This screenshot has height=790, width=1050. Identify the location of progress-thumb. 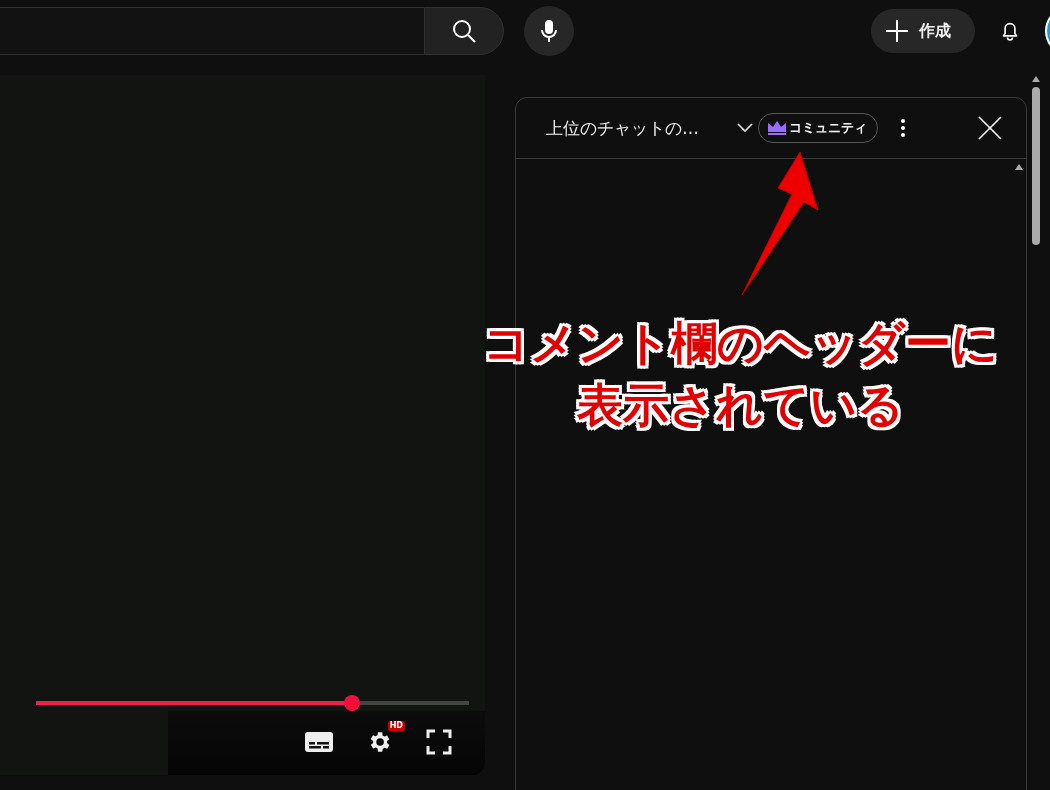
(352, 703).